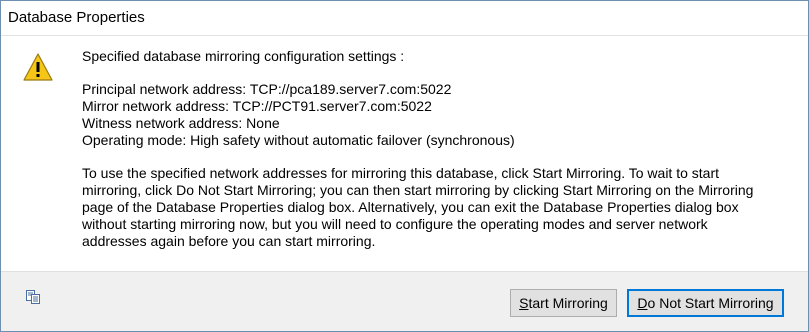 This screenshot has height=332, width=809. What do you see at coordinates (568, 303) in the screenshot?
I see `start-mirroring-label: tart Mirroring` at bounding box center [568, 303].